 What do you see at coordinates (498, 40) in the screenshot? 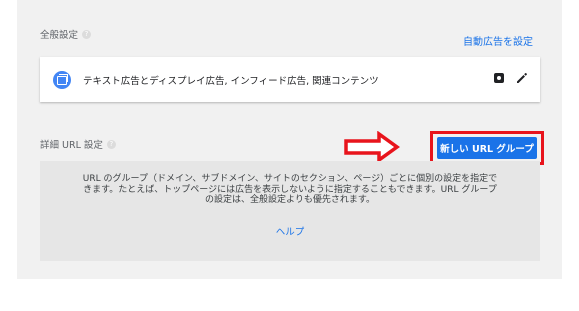
I see `auto-ads-link: 自動広告を設定` at bounding box center [498, 40].